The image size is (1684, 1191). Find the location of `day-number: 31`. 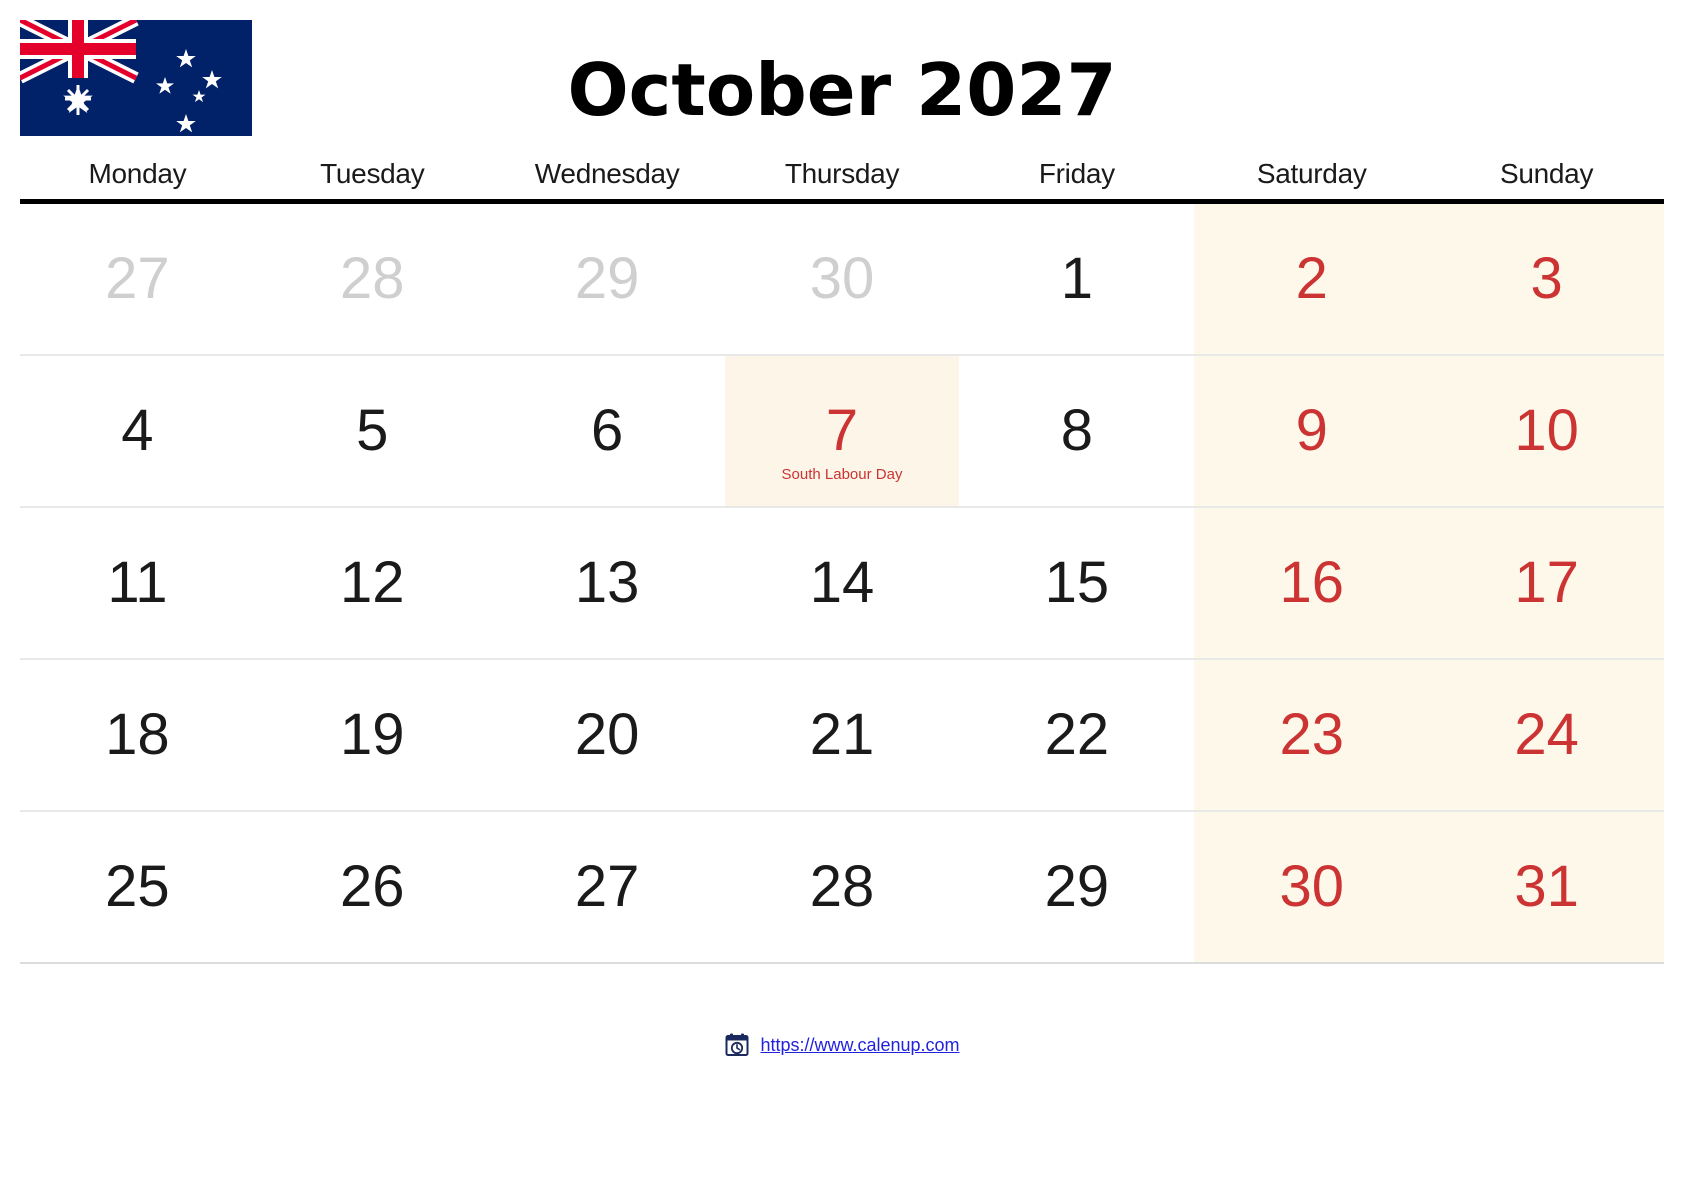

day-number: 31 is located at coordinates (1546, 886).